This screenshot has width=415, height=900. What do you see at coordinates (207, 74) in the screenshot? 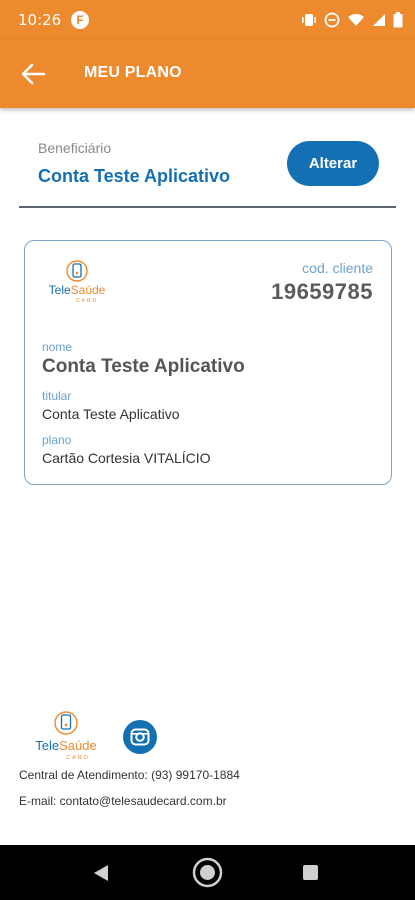
I see `app-bar: MEU PLANO` at bounding box center [207, 74].